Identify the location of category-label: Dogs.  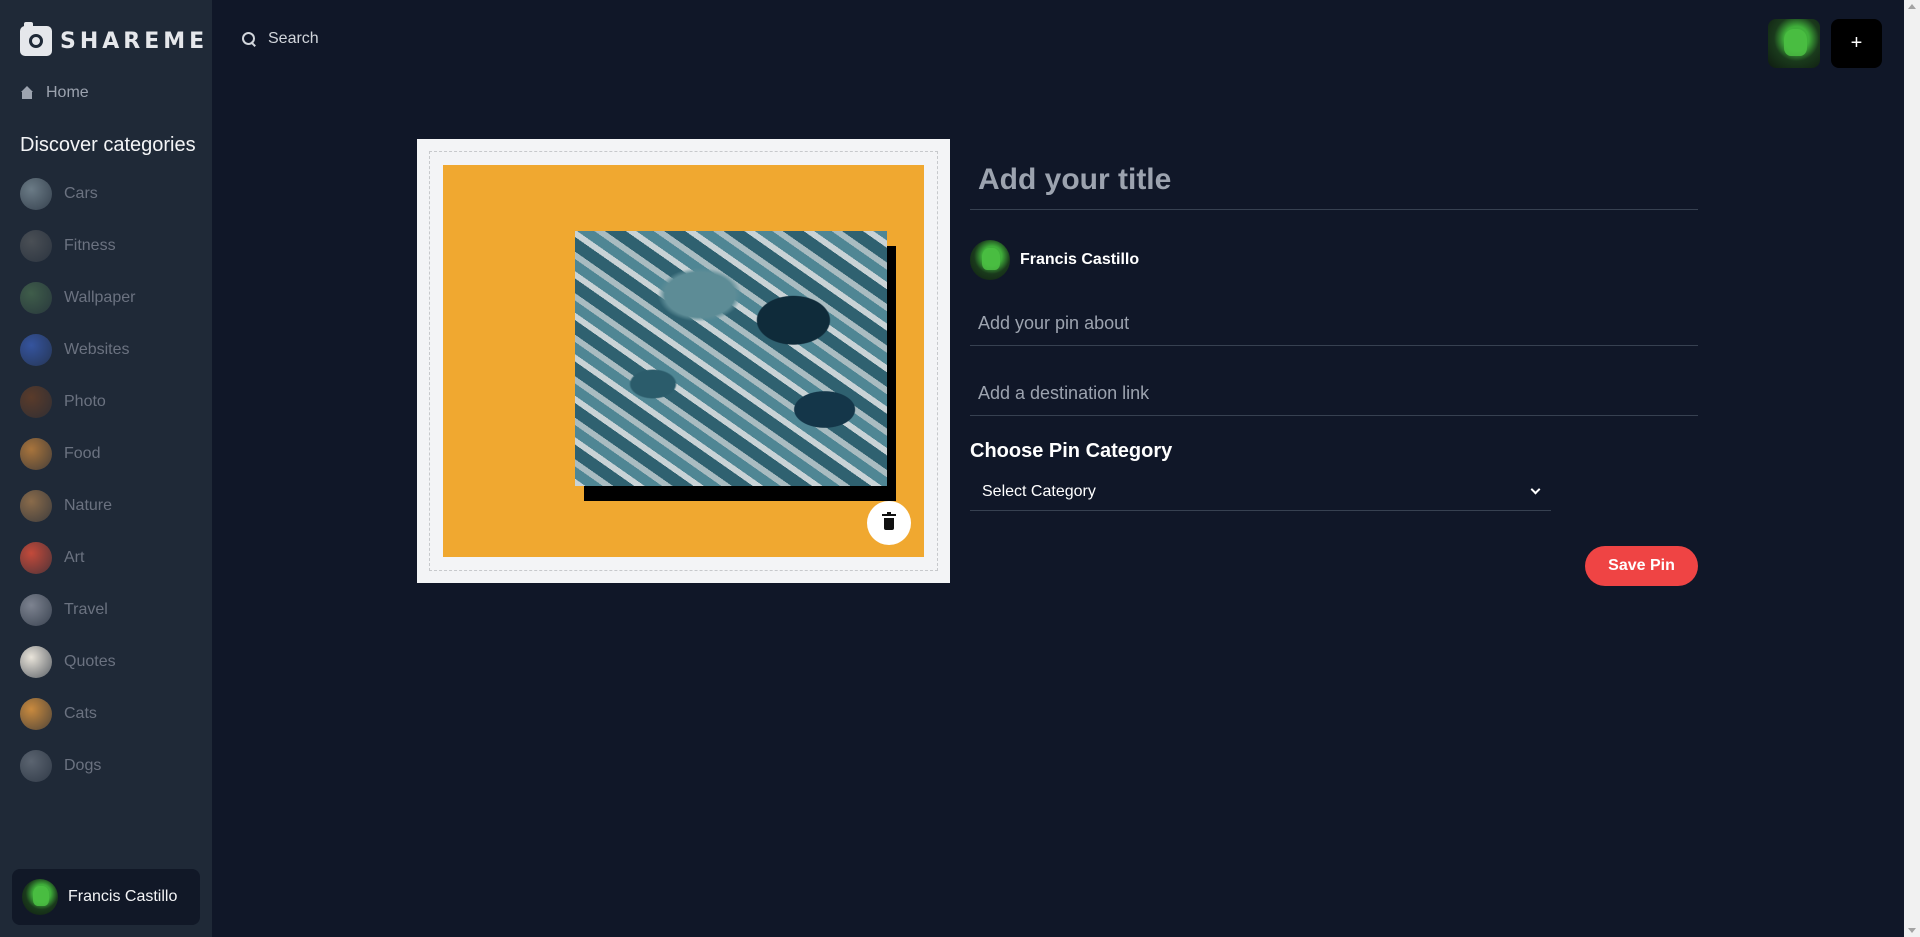
(83, 765).